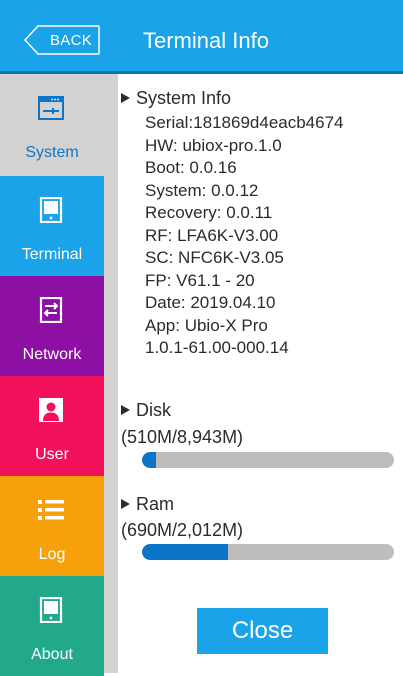  What do you see at coordinates (149, 460) in the screenshot?
I see `disk-usage-fill` at bounding box center [149, 460].